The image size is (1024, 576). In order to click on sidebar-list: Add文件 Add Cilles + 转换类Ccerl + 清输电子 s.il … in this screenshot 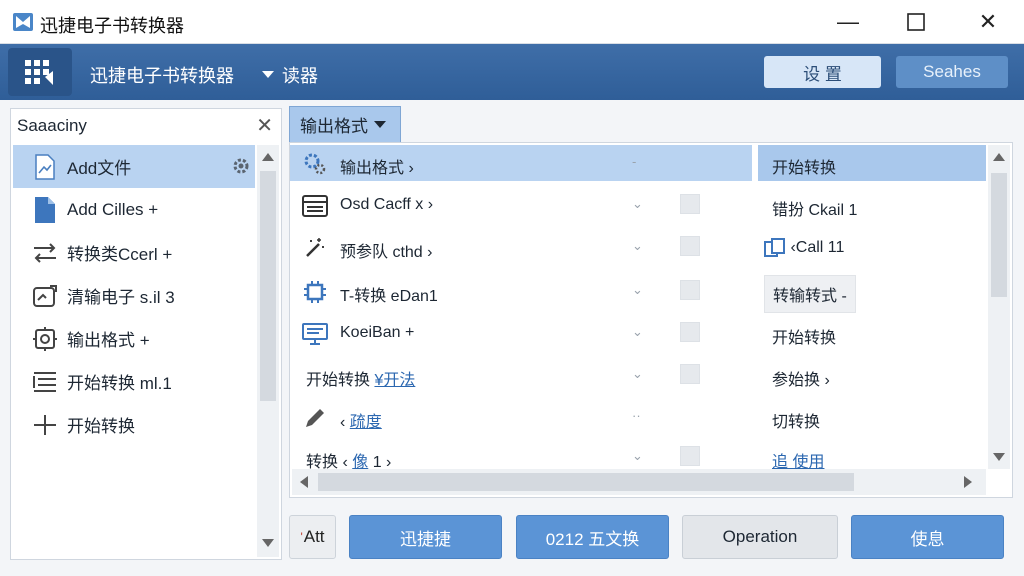, I will do `click(134, 295)`.